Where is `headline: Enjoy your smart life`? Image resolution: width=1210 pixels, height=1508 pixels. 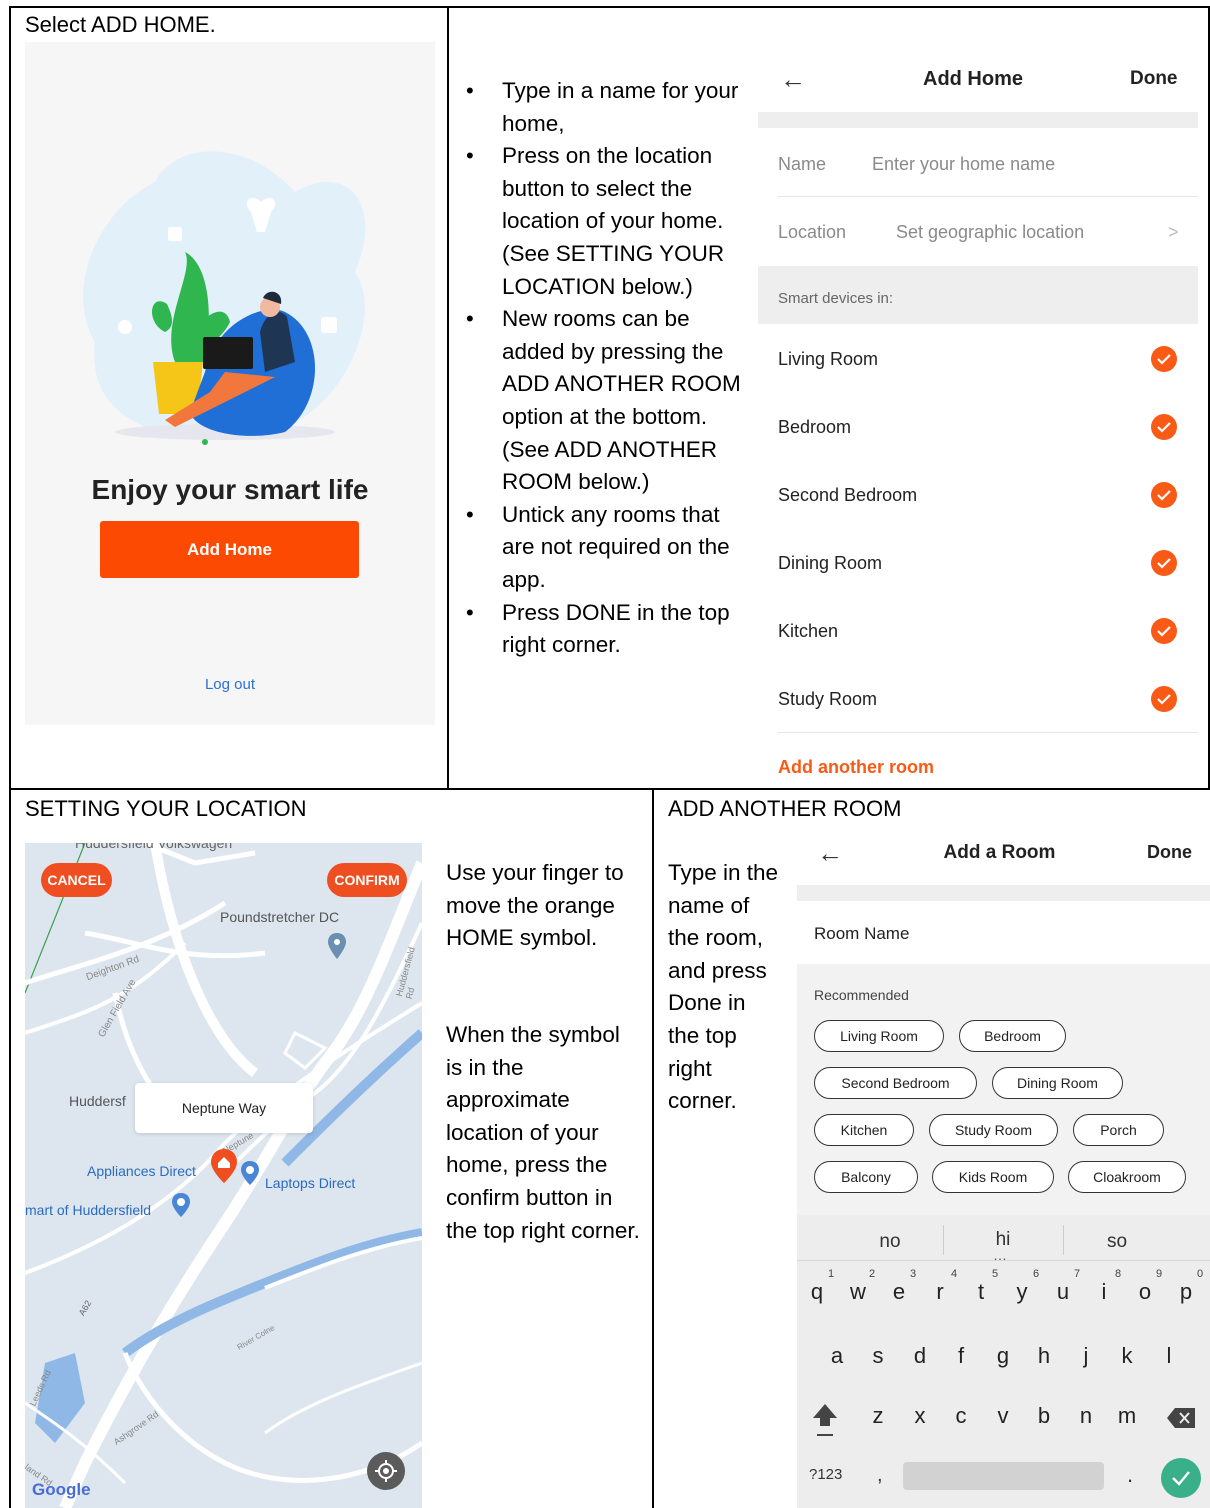
headline: Enjoy your smart life is located at coordinates (230, 489).